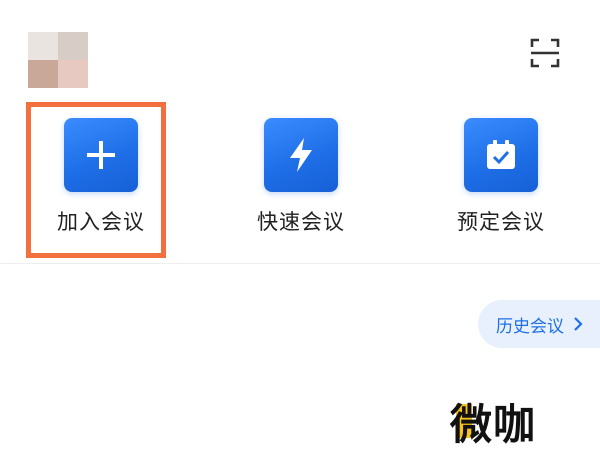 Image resolution: width=600 pixels, height=452 pixels. I want to click on watermark: 微咖, so click(493, 422).